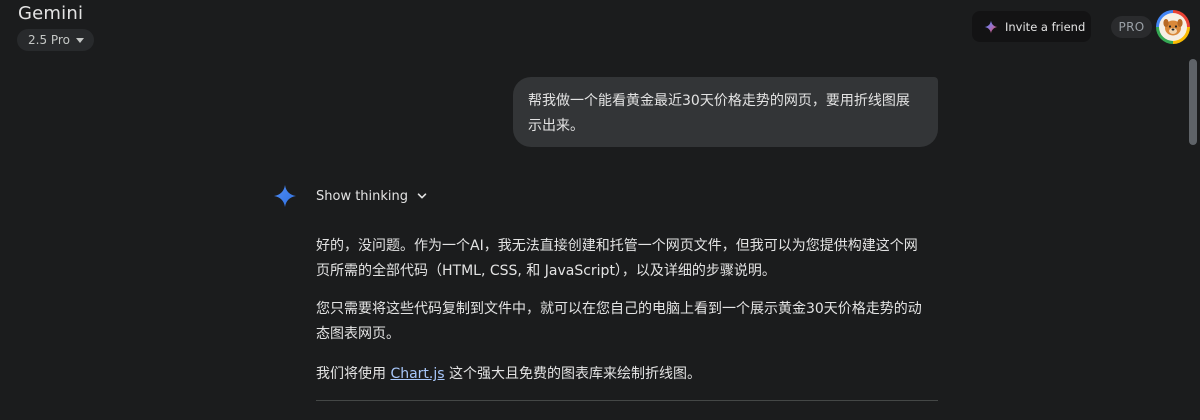 The height and width of the screenshot is (420, 1200). Describe the element at coordinates (422, 196) in the screenshot. I see `chevron-down-icon` at that location.